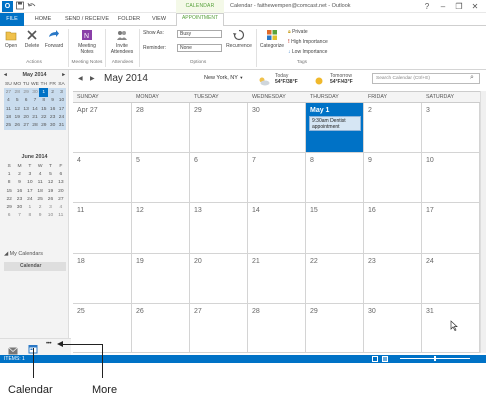 The width and height of the screenshot is (486, 400). What do you see at coordinates (483, 222) in the screenshot?
I see `vertical-scrollbar` at bounding box center [483, 222].